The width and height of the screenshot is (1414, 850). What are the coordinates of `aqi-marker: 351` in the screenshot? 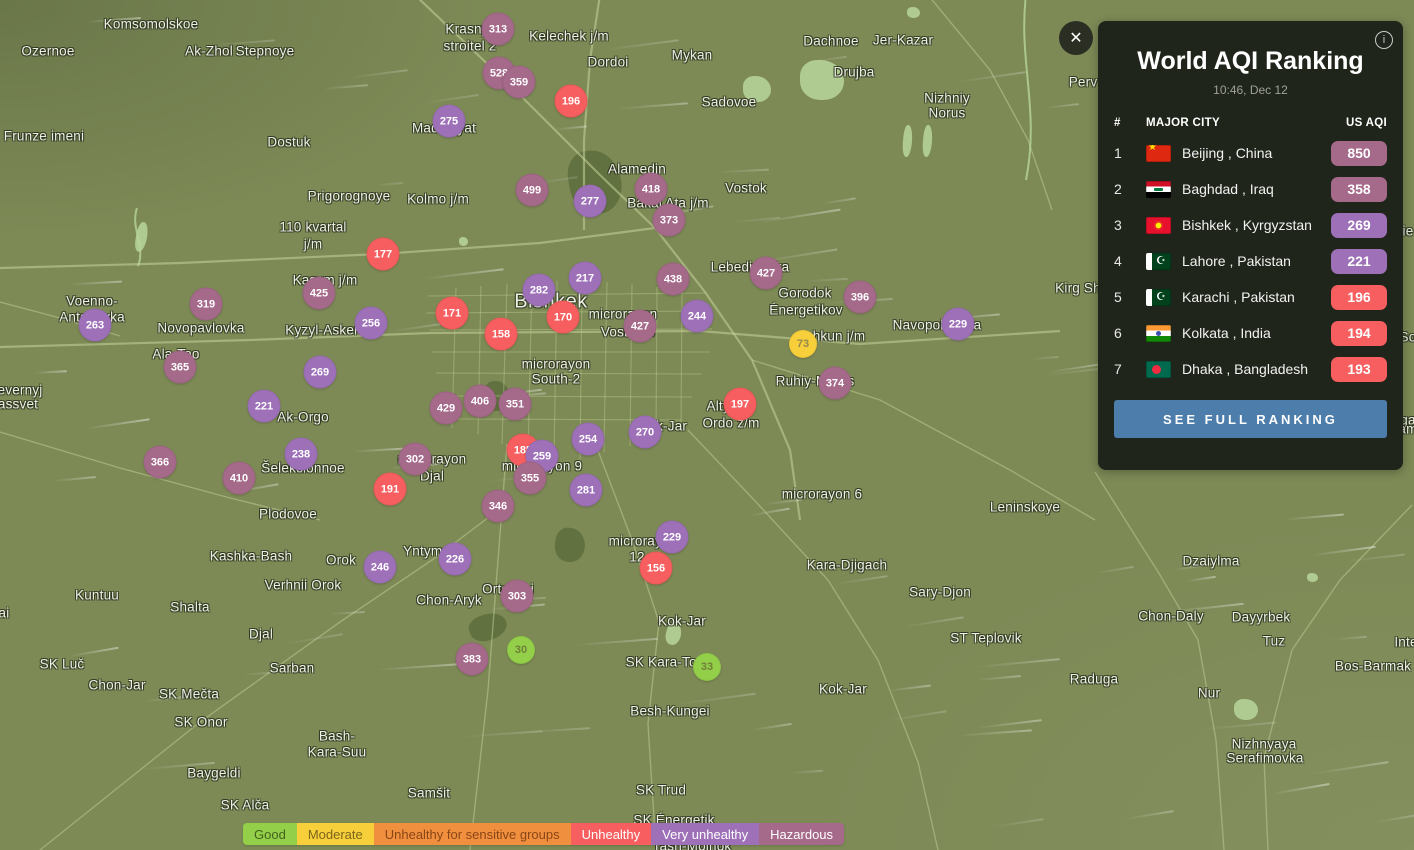 It's located at (515, 404).